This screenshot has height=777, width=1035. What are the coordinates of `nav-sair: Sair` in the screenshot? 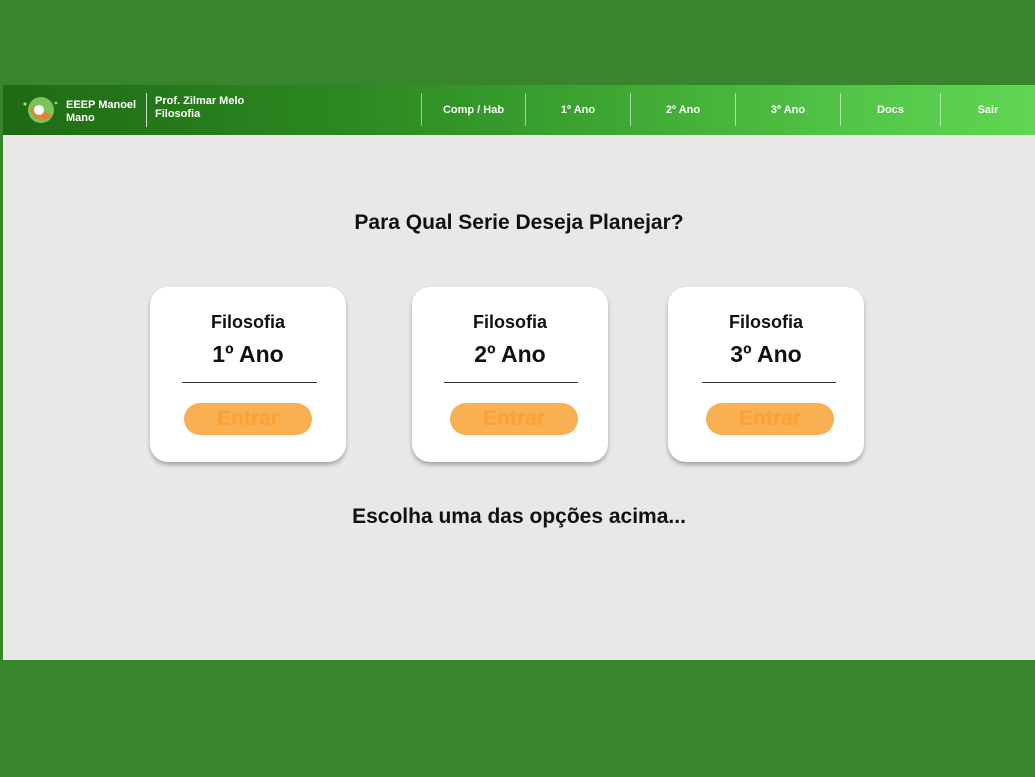 It's located at (988, 110).